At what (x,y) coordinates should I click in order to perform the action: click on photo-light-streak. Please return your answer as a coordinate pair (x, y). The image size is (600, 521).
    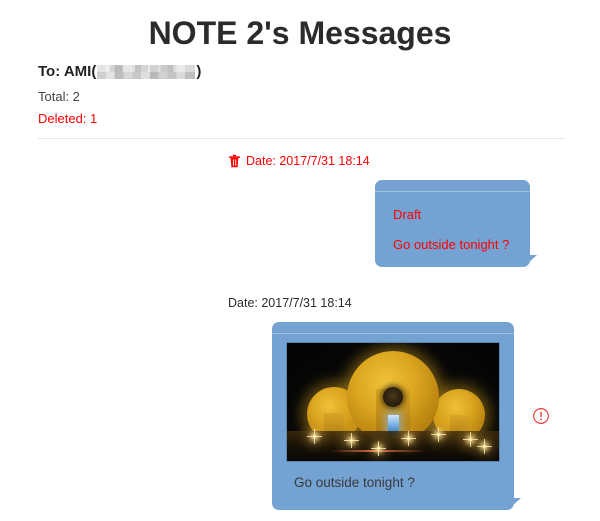
    Looking at the image, I should click on (379, 451).